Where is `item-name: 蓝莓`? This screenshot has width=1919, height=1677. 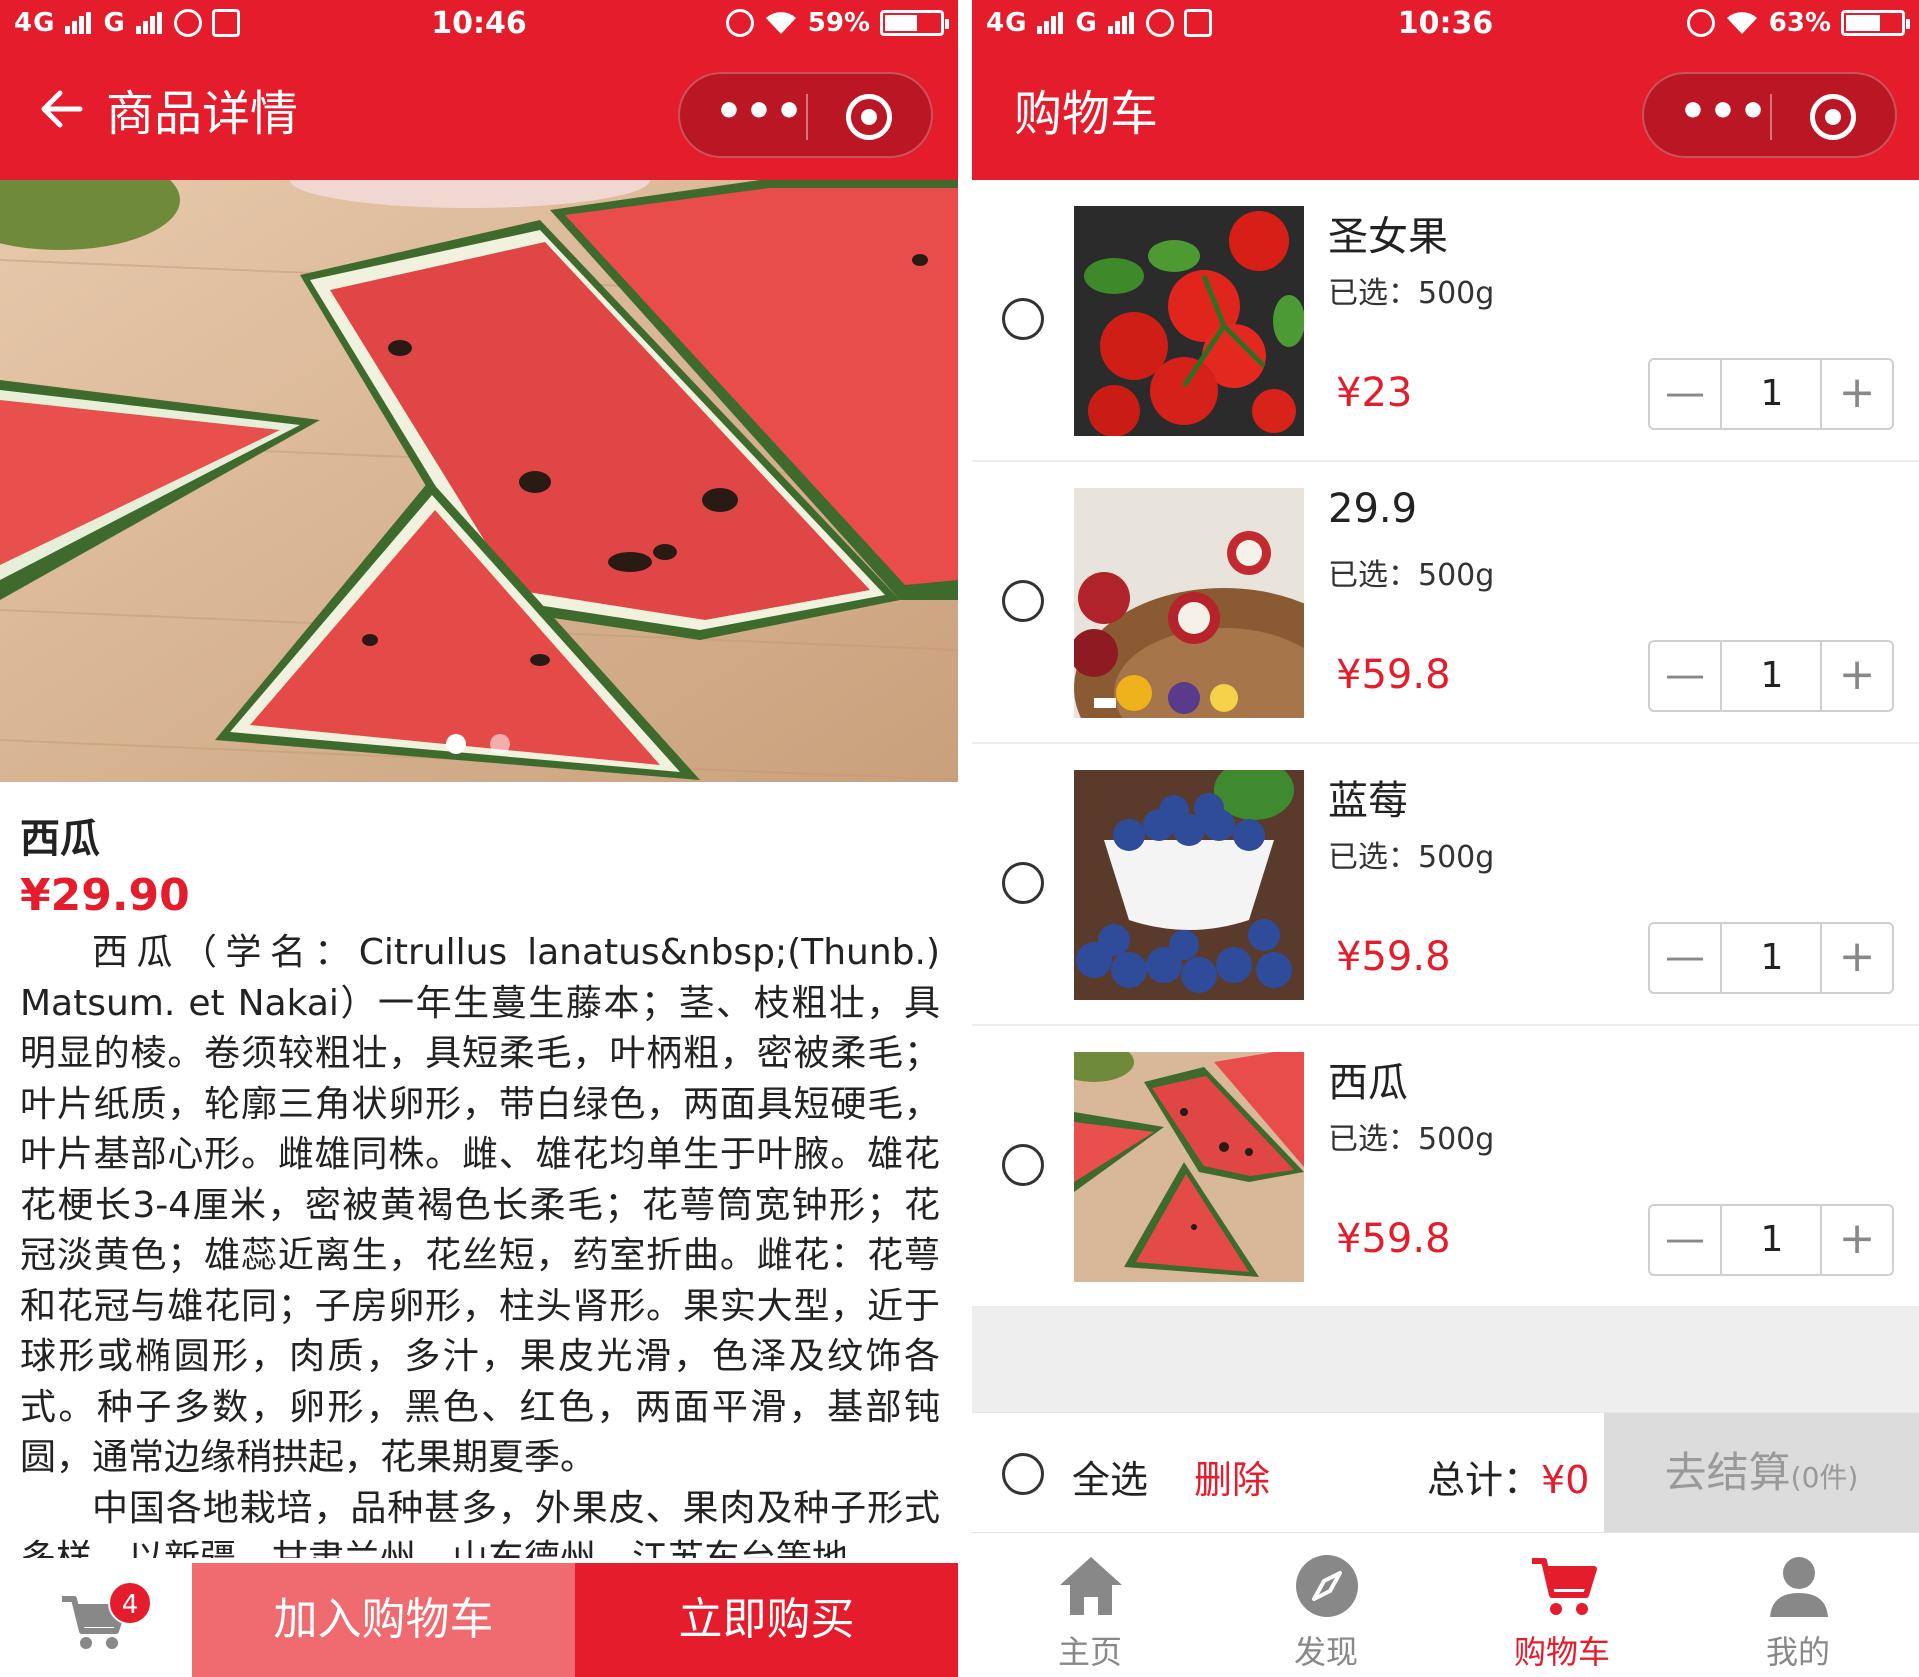
item-name: 蓝莓 is located at coordinates (1368, 801).